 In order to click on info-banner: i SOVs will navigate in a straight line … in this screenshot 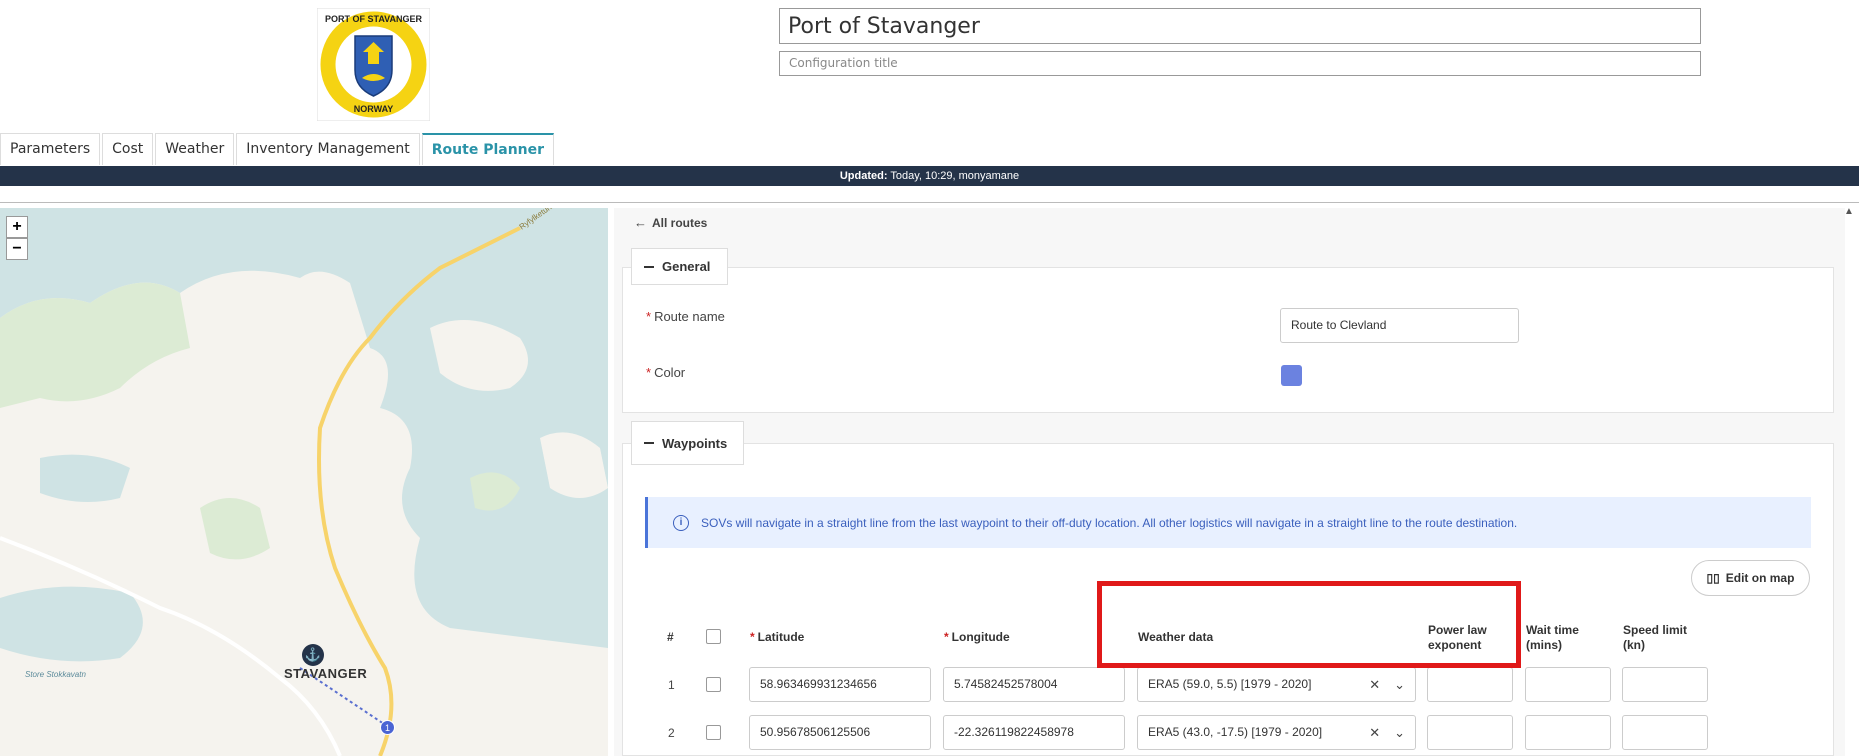, I will do `click(1228, 522)`.